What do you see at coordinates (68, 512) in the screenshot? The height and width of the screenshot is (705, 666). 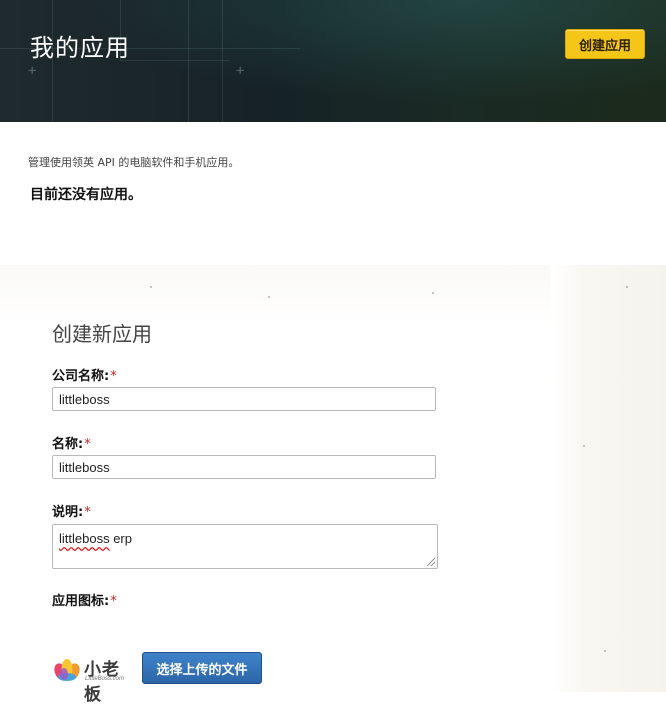 I see `description-label-text: 说明:` at bounding box center [68, 512].